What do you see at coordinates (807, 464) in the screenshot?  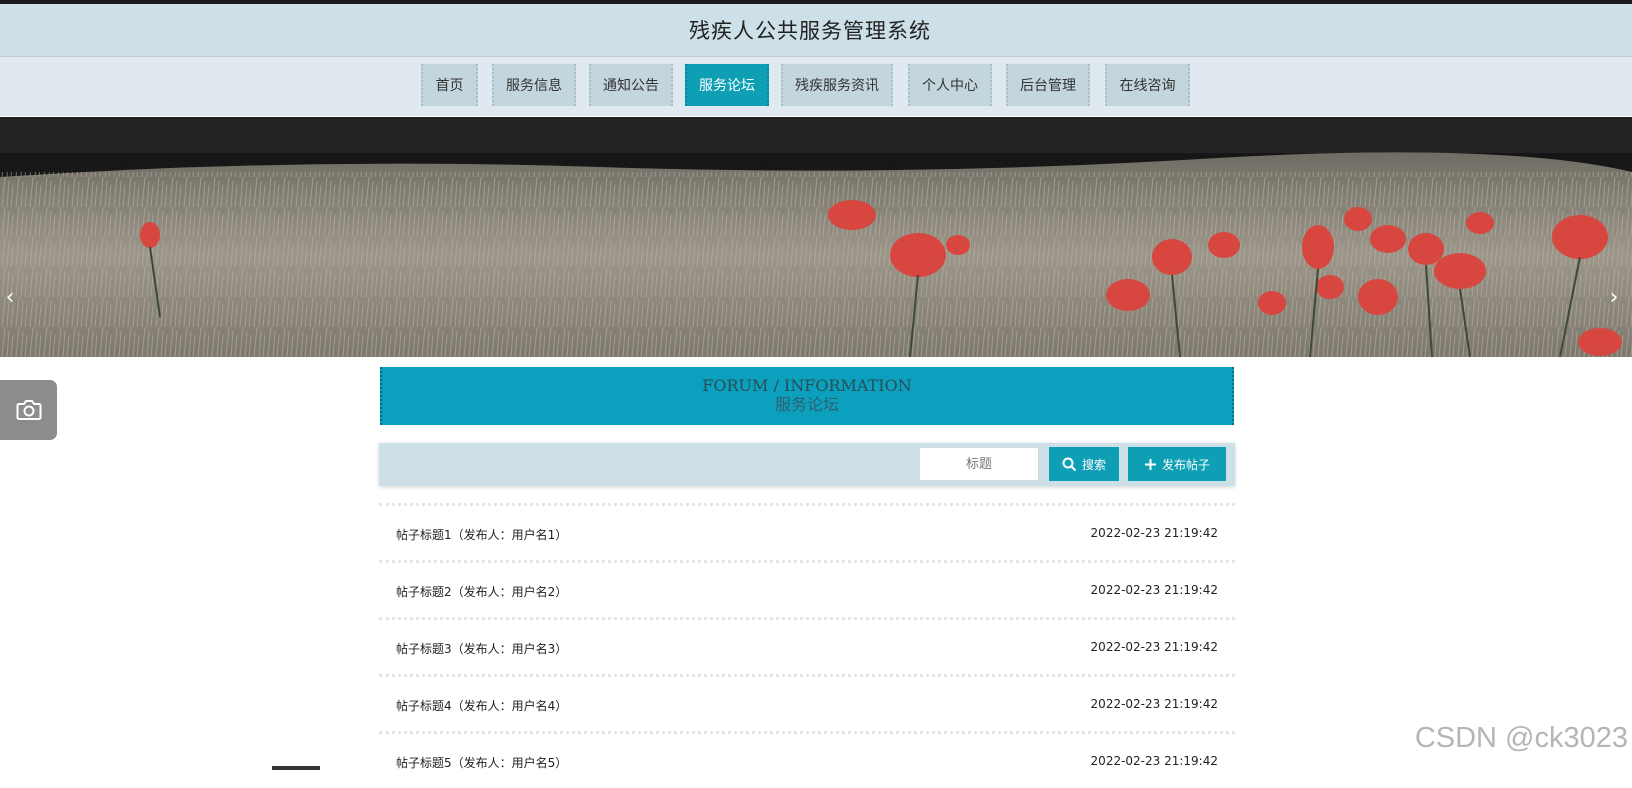 I see `search-bar: 搜索 发布帖子` at bounding box center [807, 464].